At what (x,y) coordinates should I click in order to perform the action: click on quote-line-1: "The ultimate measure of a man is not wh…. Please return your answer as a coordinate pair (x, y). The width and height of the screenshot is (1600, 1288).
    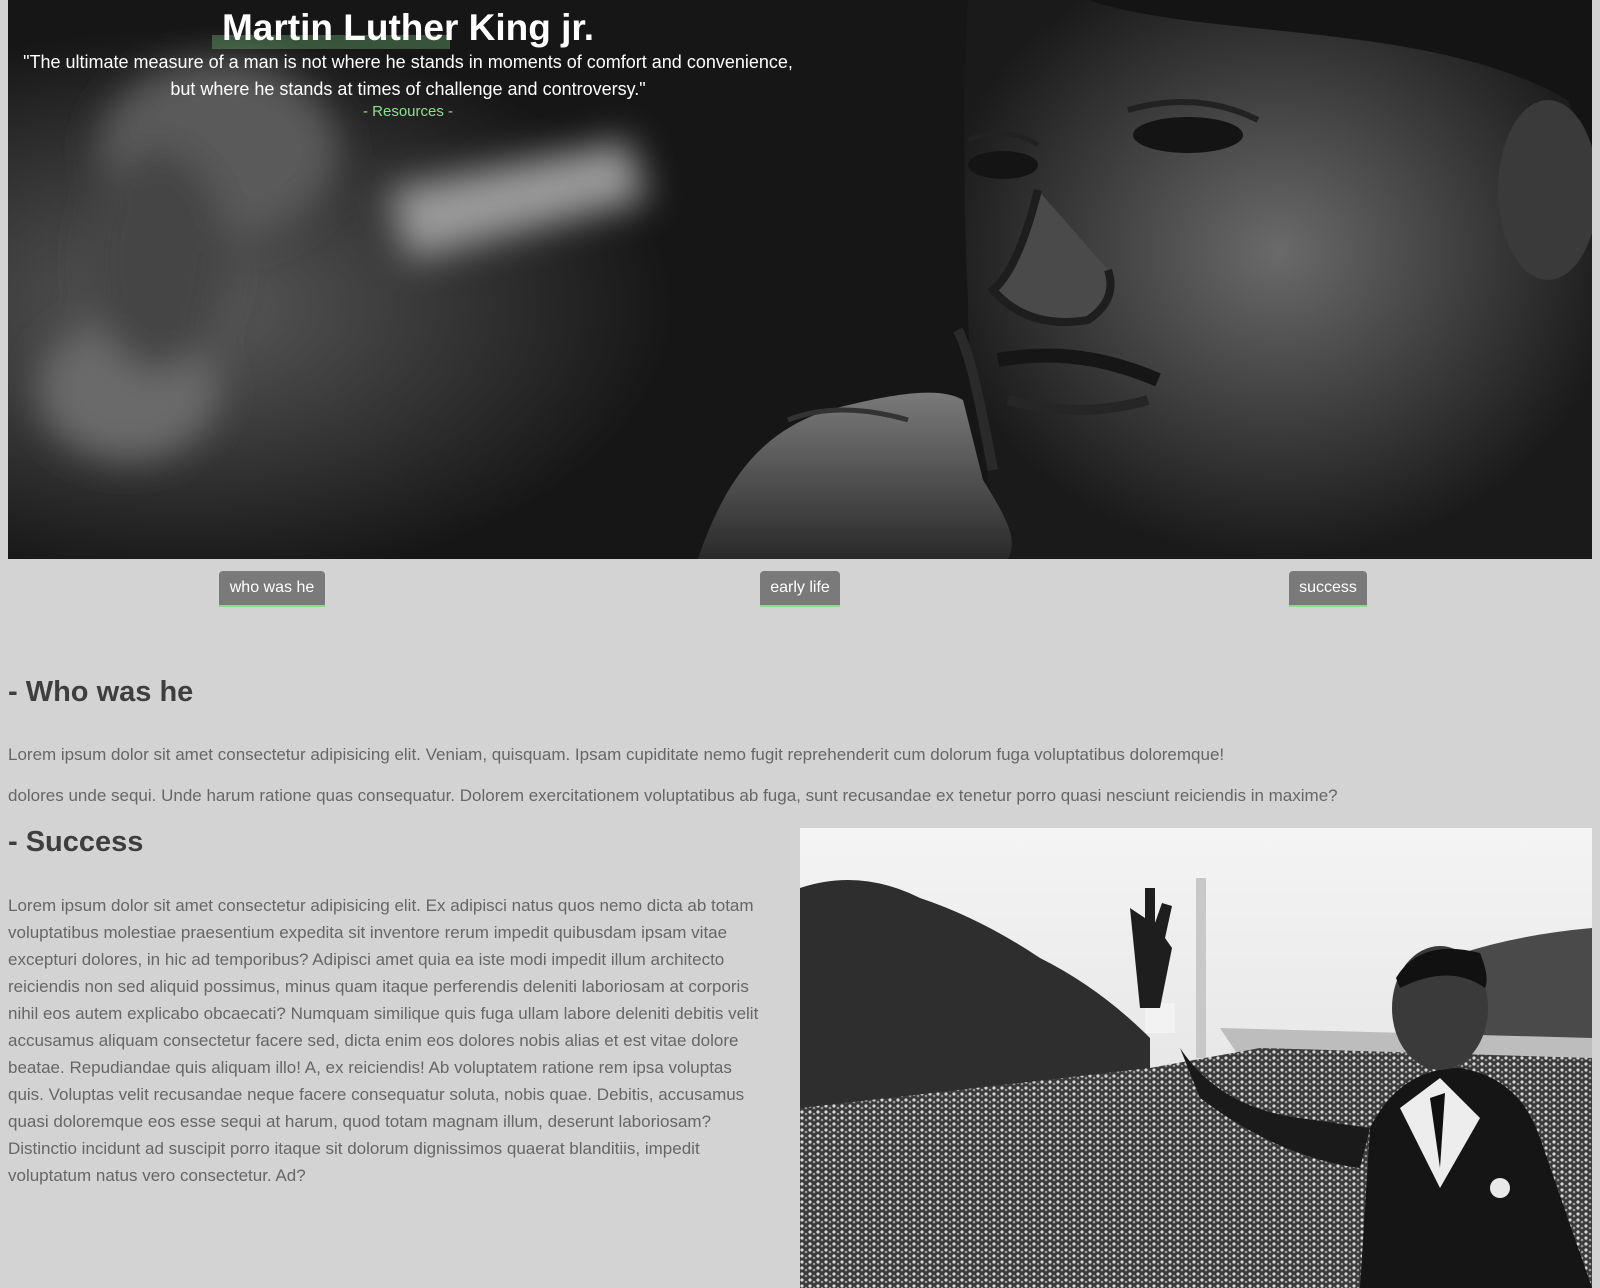
    Looking at the image, I should click on (408, 62).